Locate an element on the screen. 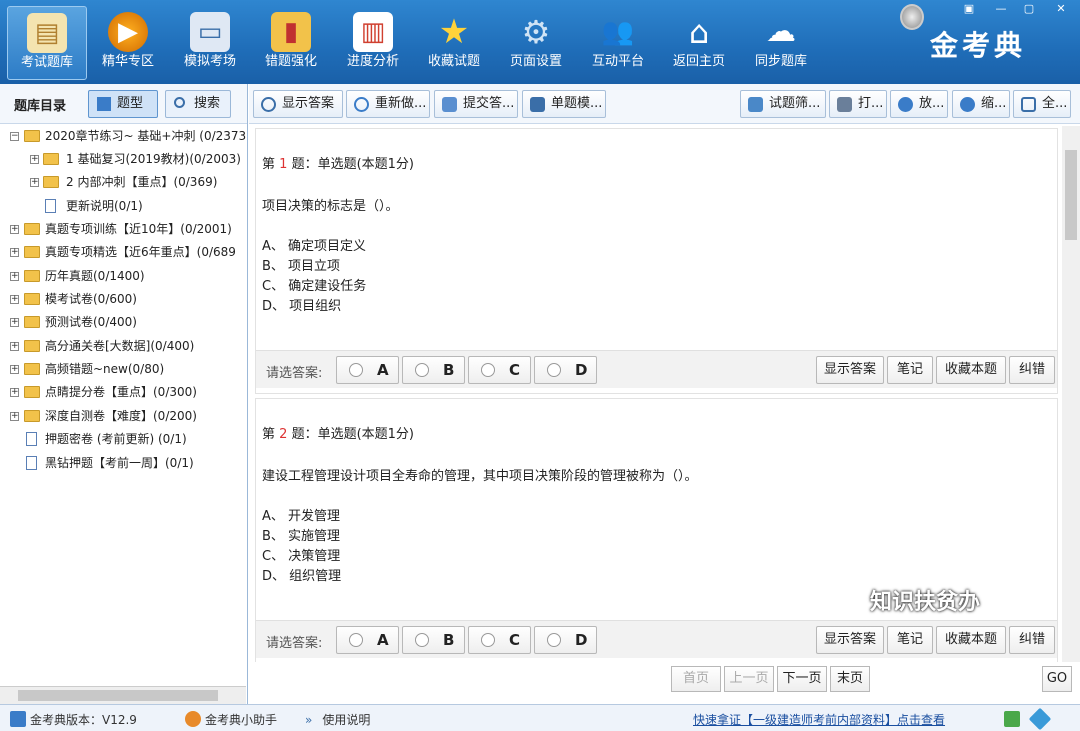 This screenshot has height=731, width=1080. tree-node-2020-chapter: − 2020章节练习~ 基础+冲刺 (0/2373 is located at coordinates (123, 136).